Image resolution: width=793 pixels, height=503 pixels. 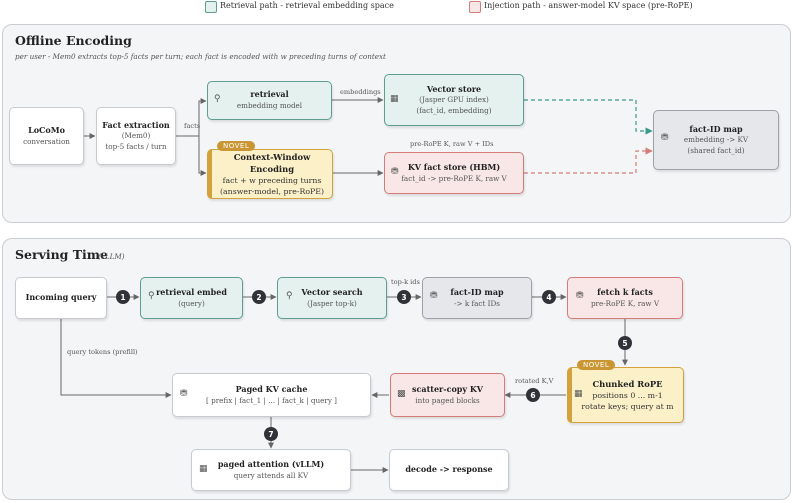 I want to click on cwe-sub2: (answer-model, pre-RoPE), so click(x=272, y=192).